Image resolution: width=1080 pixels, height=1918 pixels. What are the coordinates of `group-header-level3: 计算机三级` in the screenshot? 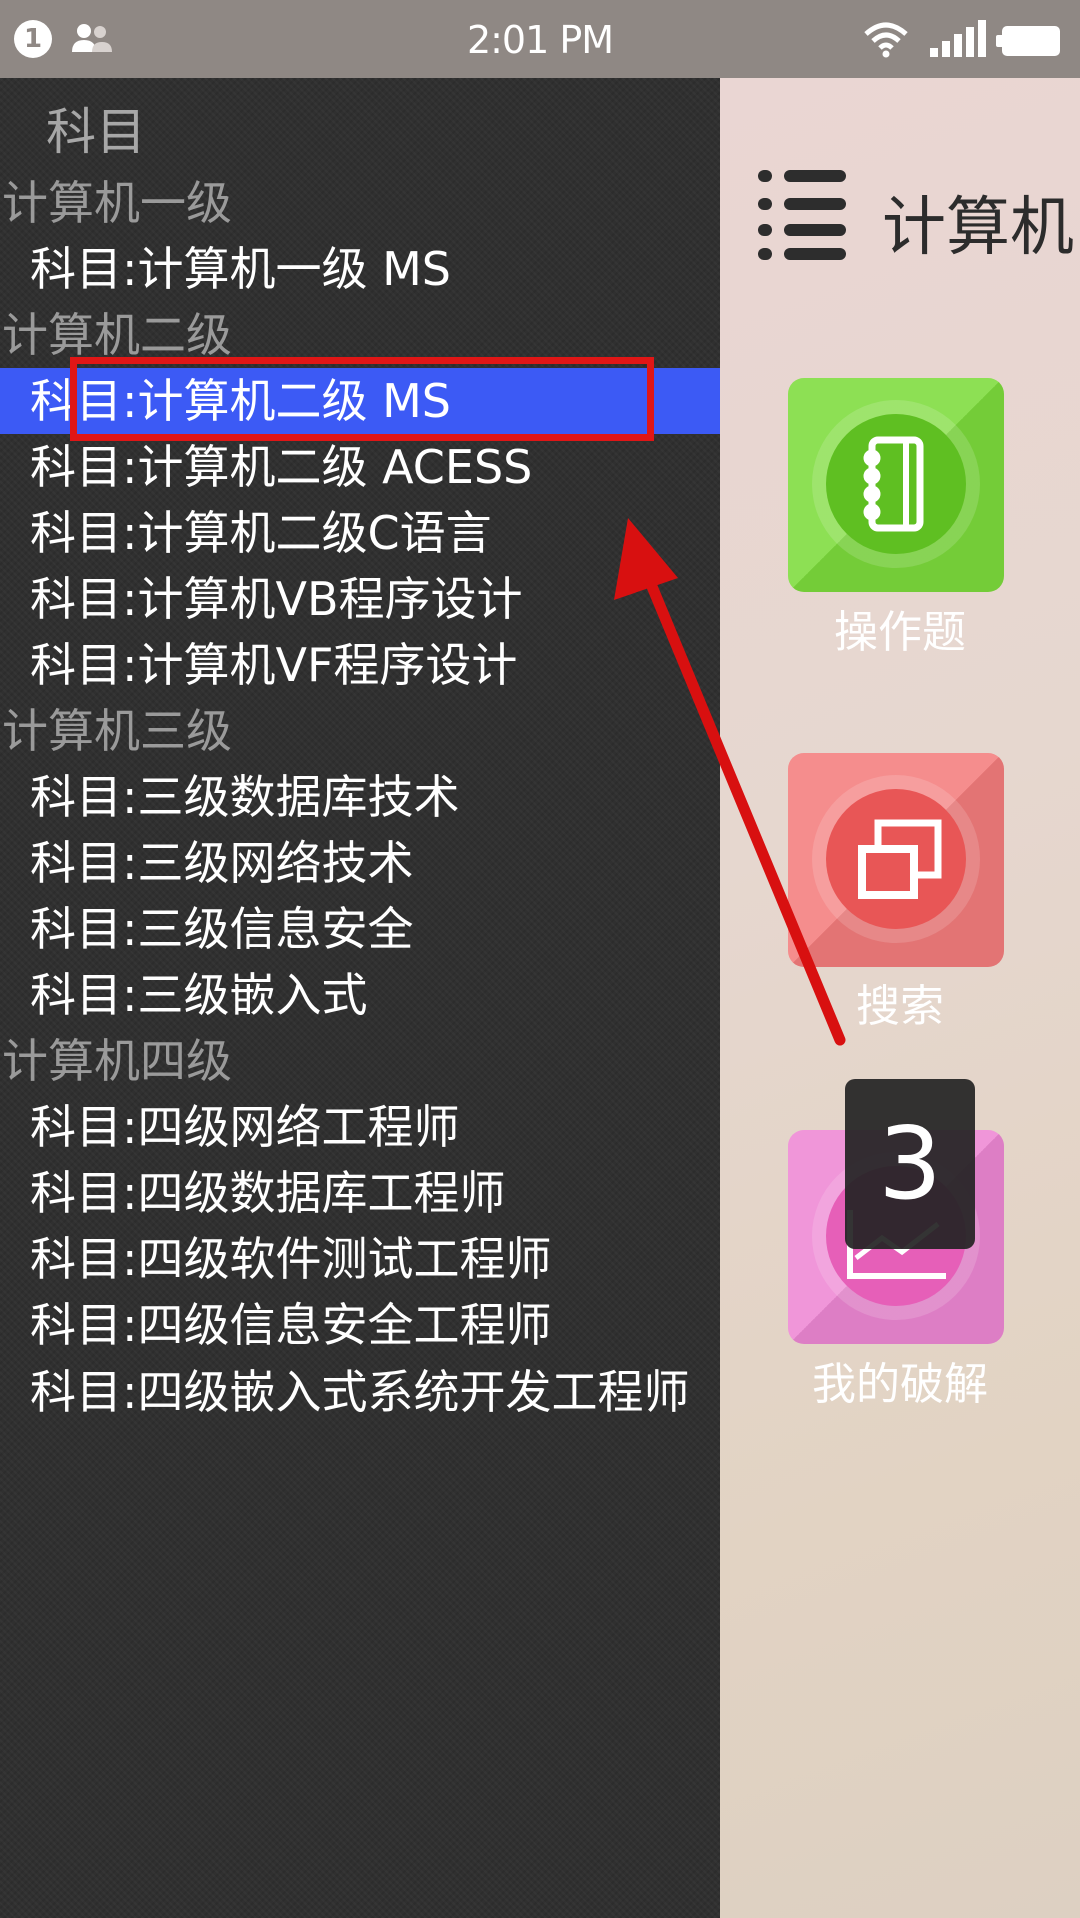 It's located at (117, 731).